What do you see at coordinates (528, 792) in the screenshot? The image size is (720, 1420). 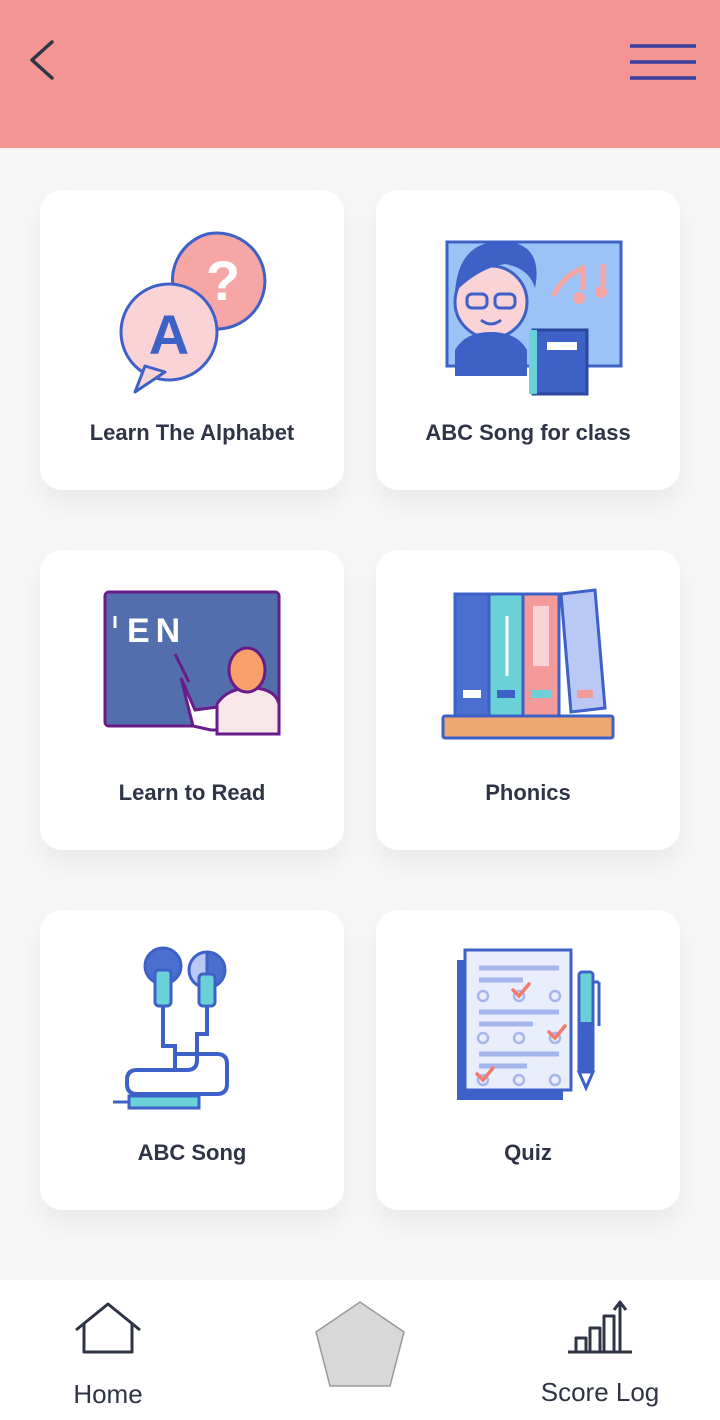 I see `card-label: Phonics` at bounding box center [528, 792].